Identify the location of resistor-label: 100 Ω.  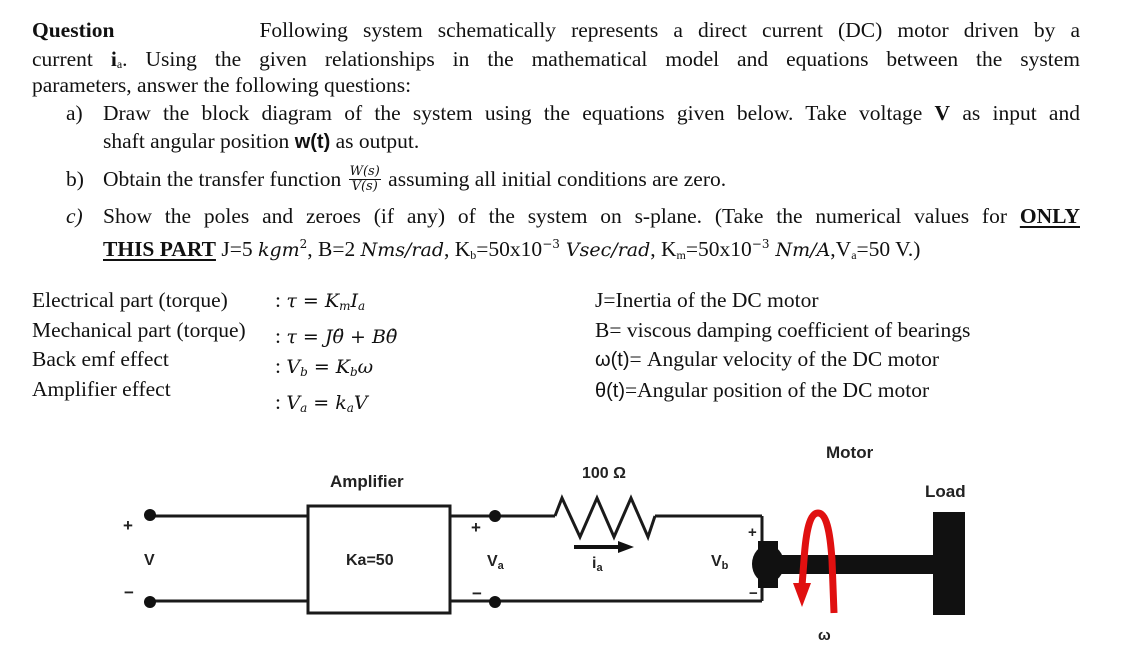
(604, 473).